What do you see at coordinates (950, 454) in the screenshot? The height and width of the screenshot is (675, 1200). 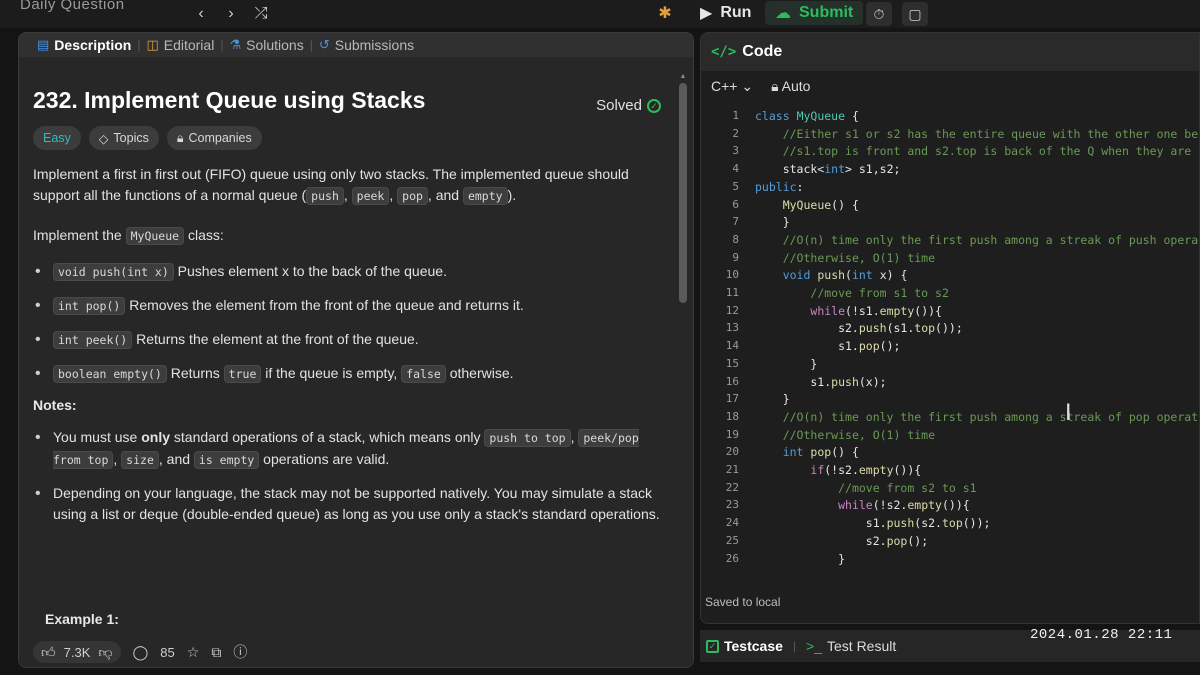 I see `code-line: 20 int pop() {` at bounding box center [950, 454].